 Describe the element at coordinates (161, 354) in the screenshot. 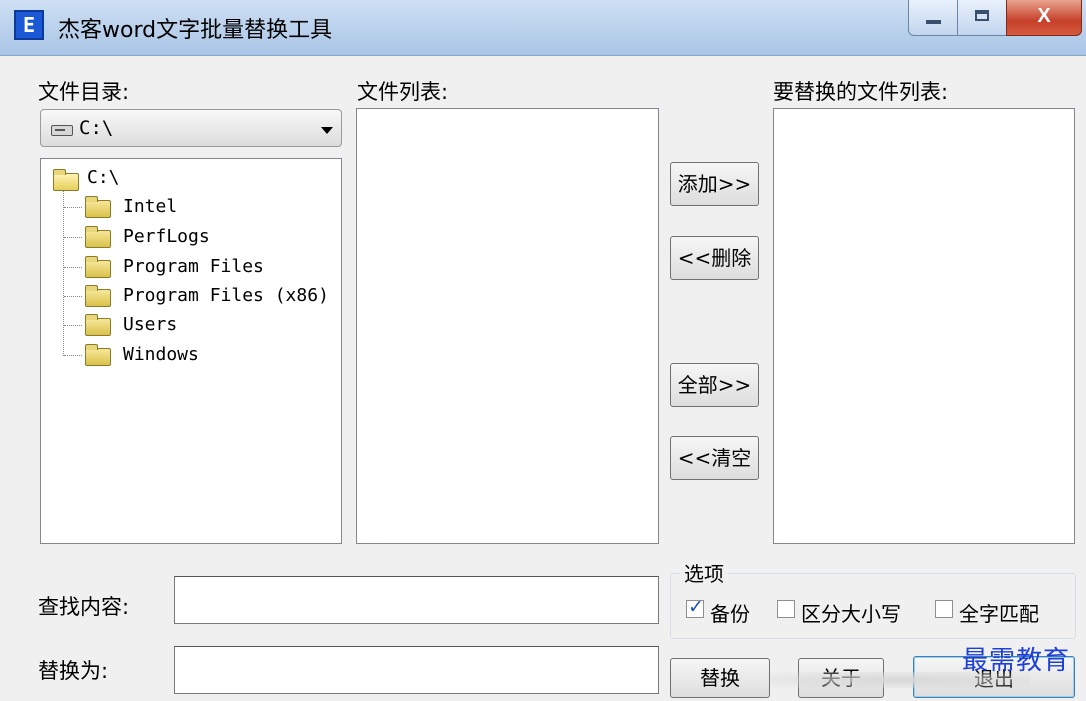

I see `tree-item-label: Windows` at that location.